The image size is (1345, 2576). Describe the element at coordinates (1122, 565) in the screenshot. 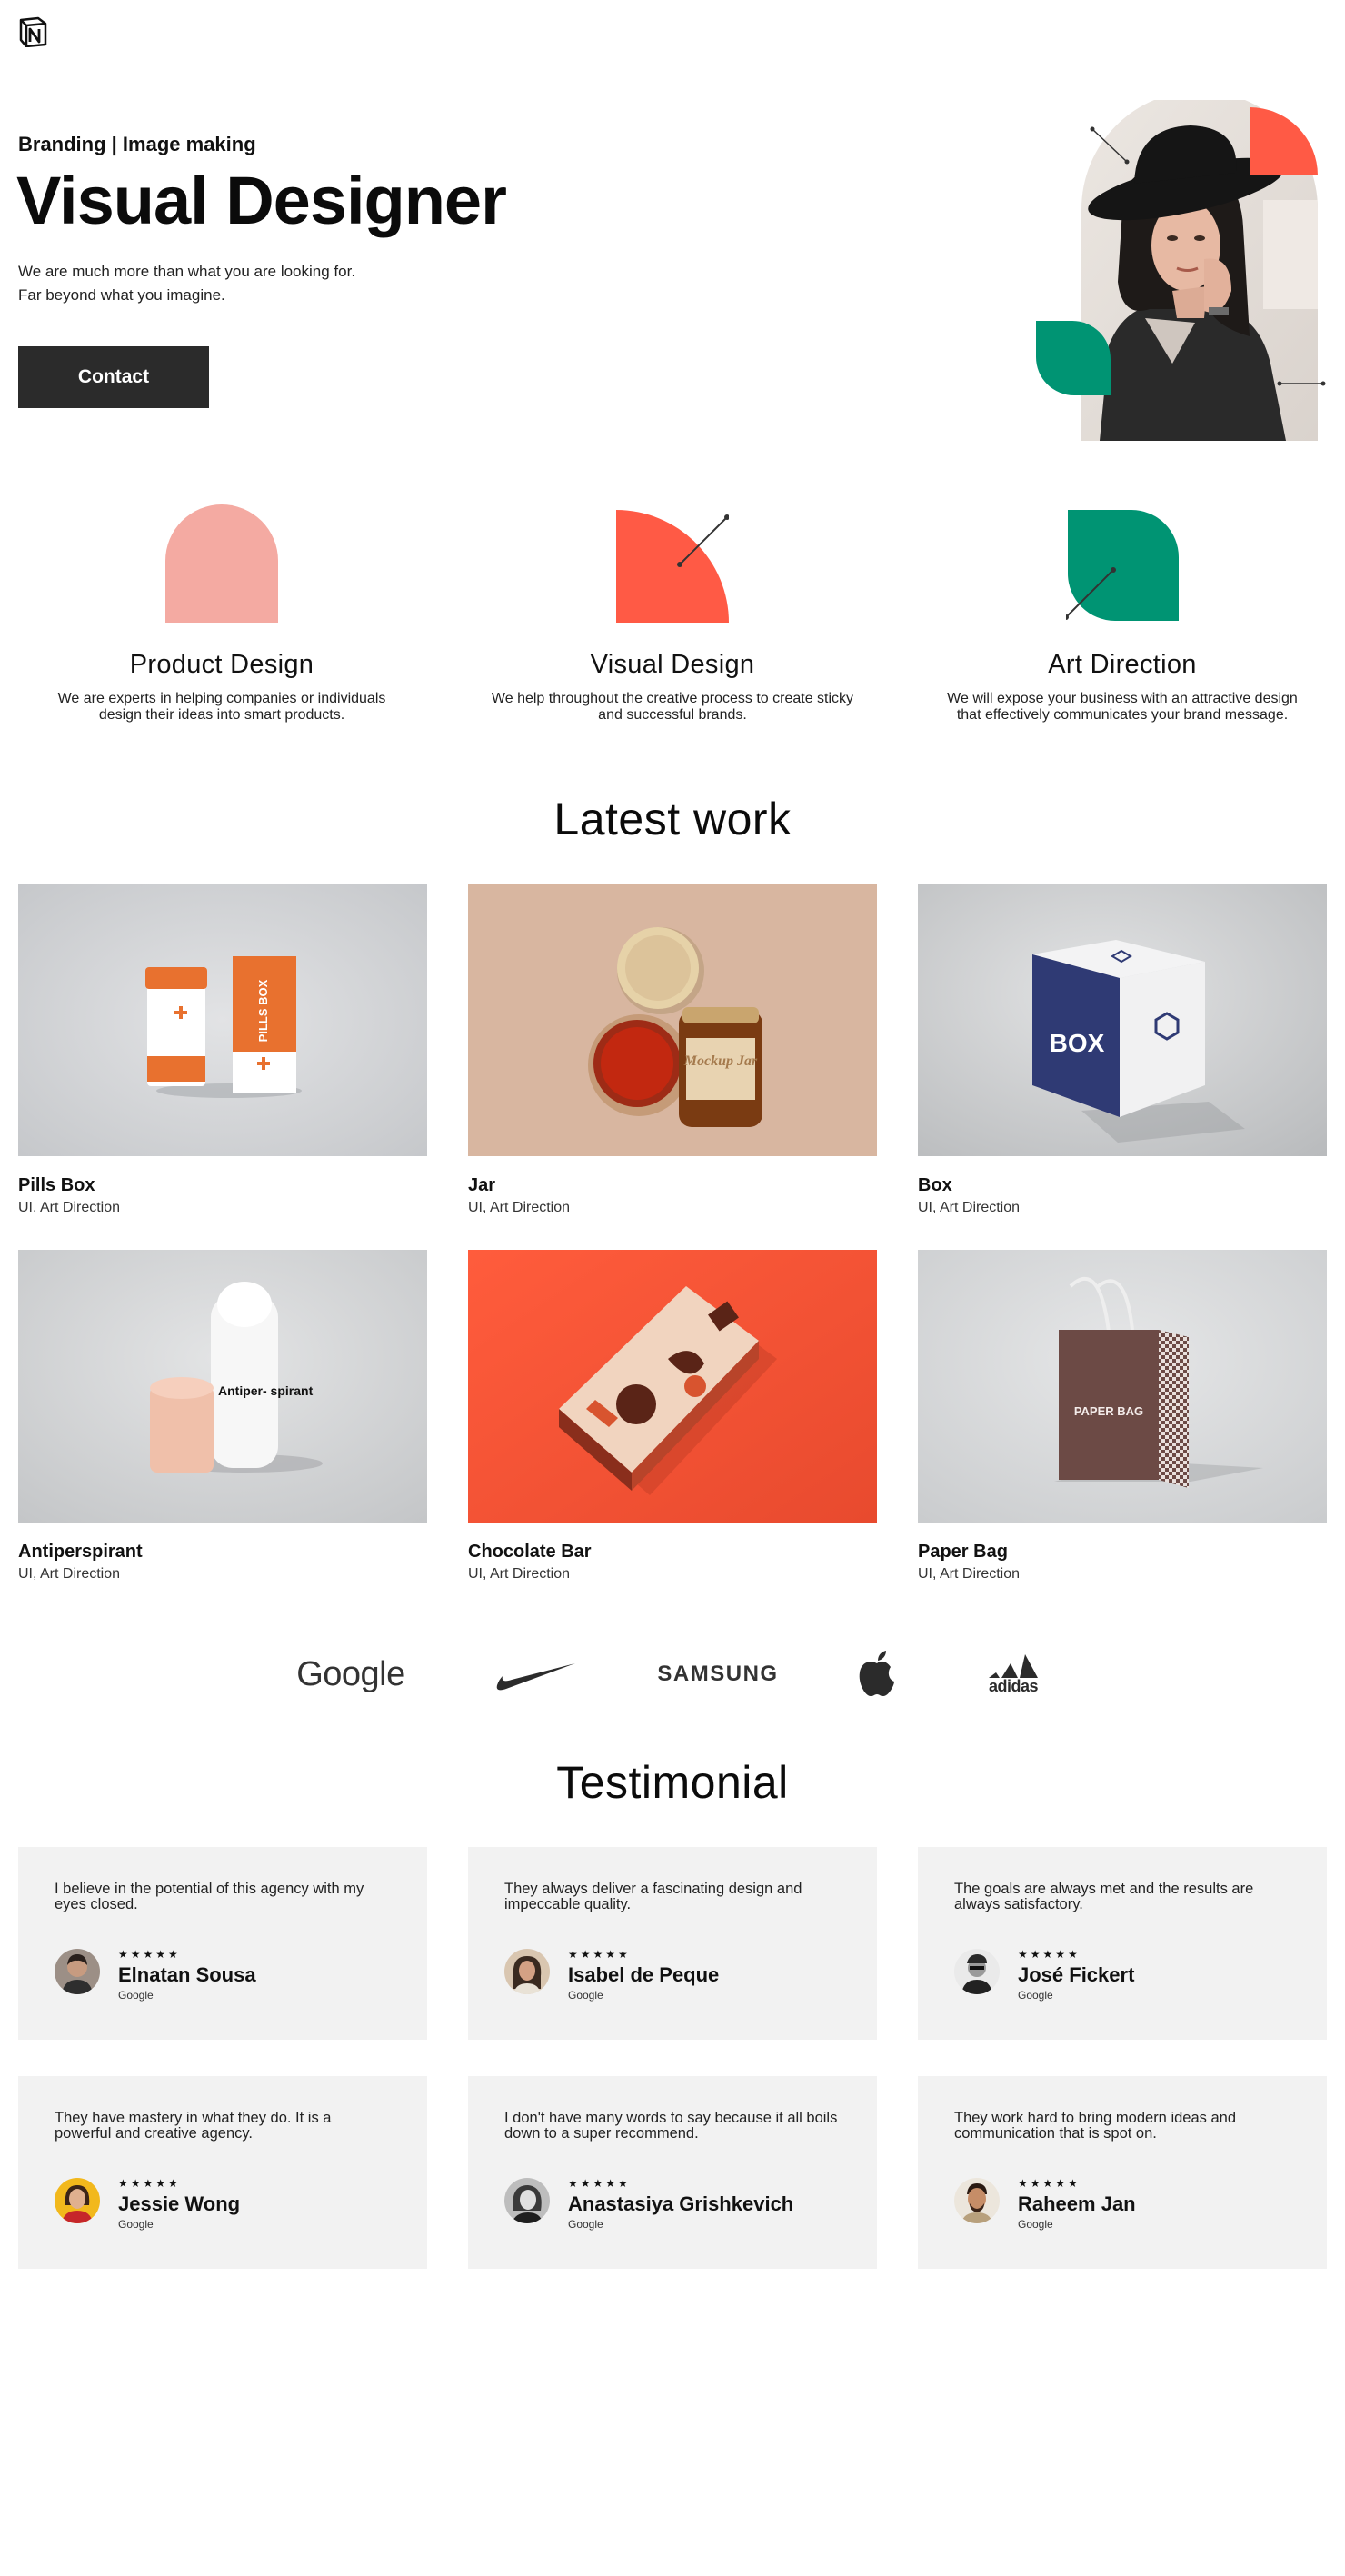

I see `leaf-shape-icon` at that location.